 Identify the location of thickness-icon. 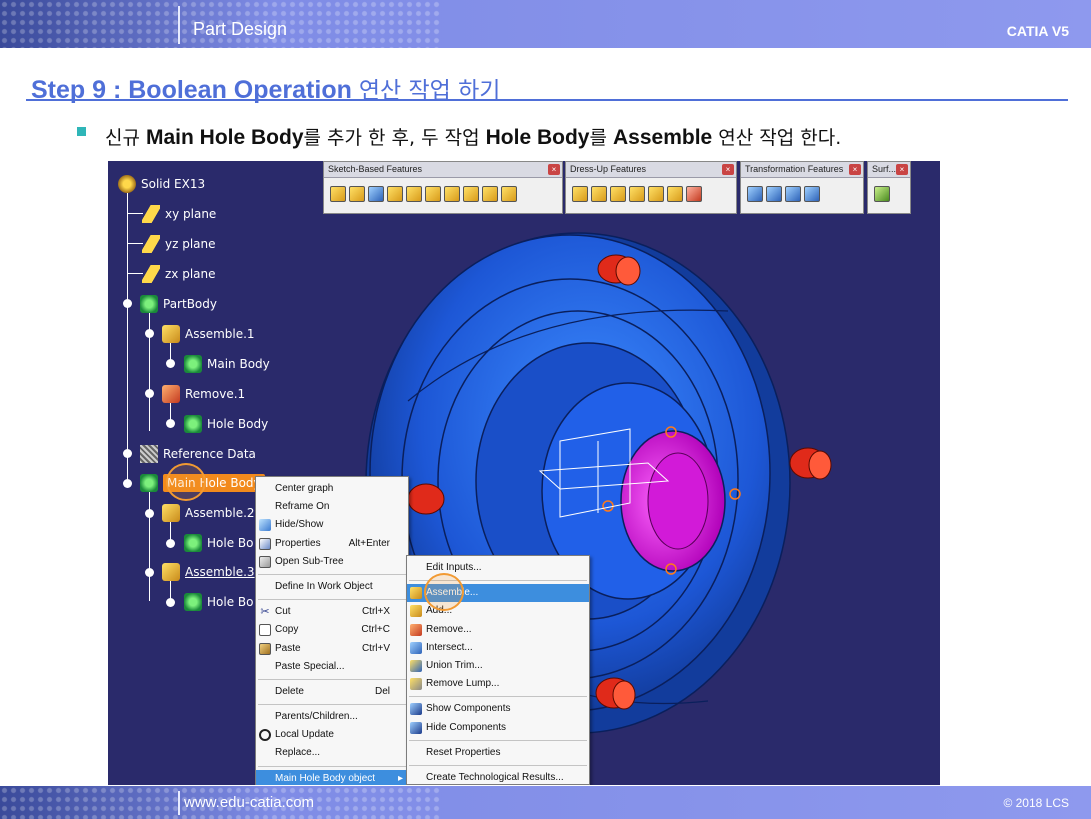
(656, 194).